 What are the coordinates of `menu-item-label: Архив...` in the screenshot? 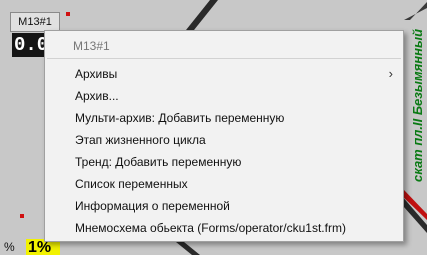 It's located at (97, 96).